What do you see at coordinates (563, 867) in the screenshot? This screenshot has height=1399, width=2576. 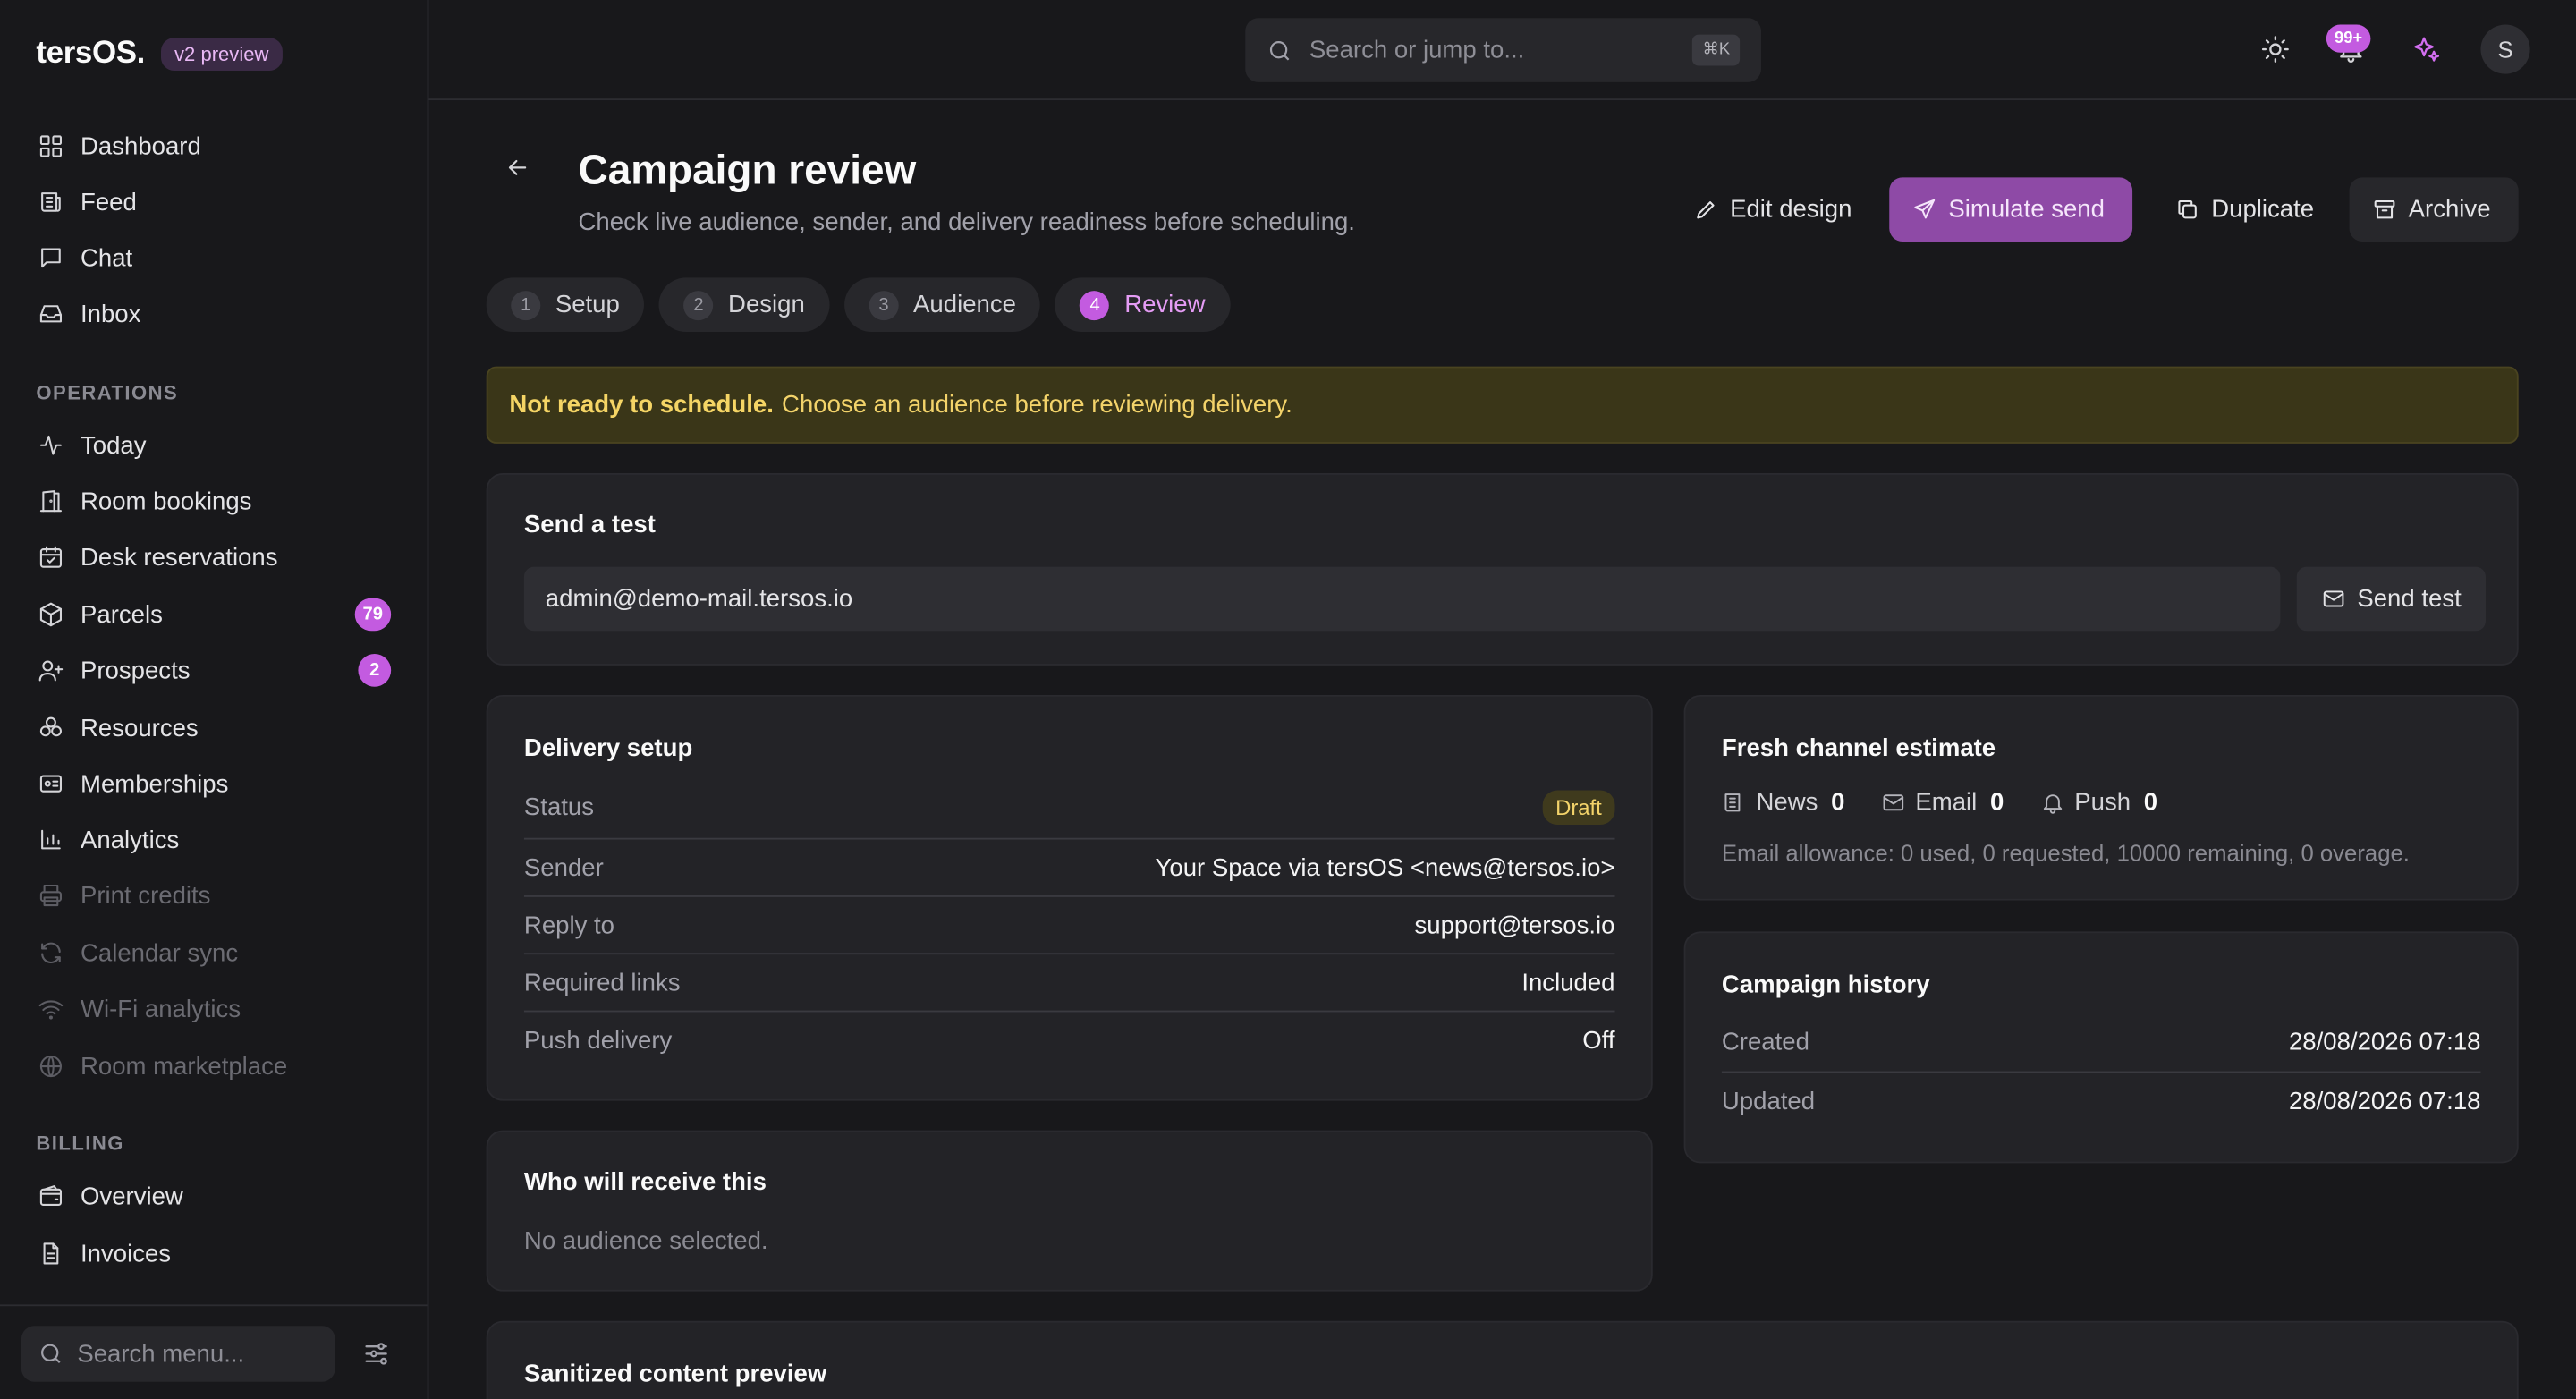 I see `row-label: Sender` at bounding box center [563, 867].